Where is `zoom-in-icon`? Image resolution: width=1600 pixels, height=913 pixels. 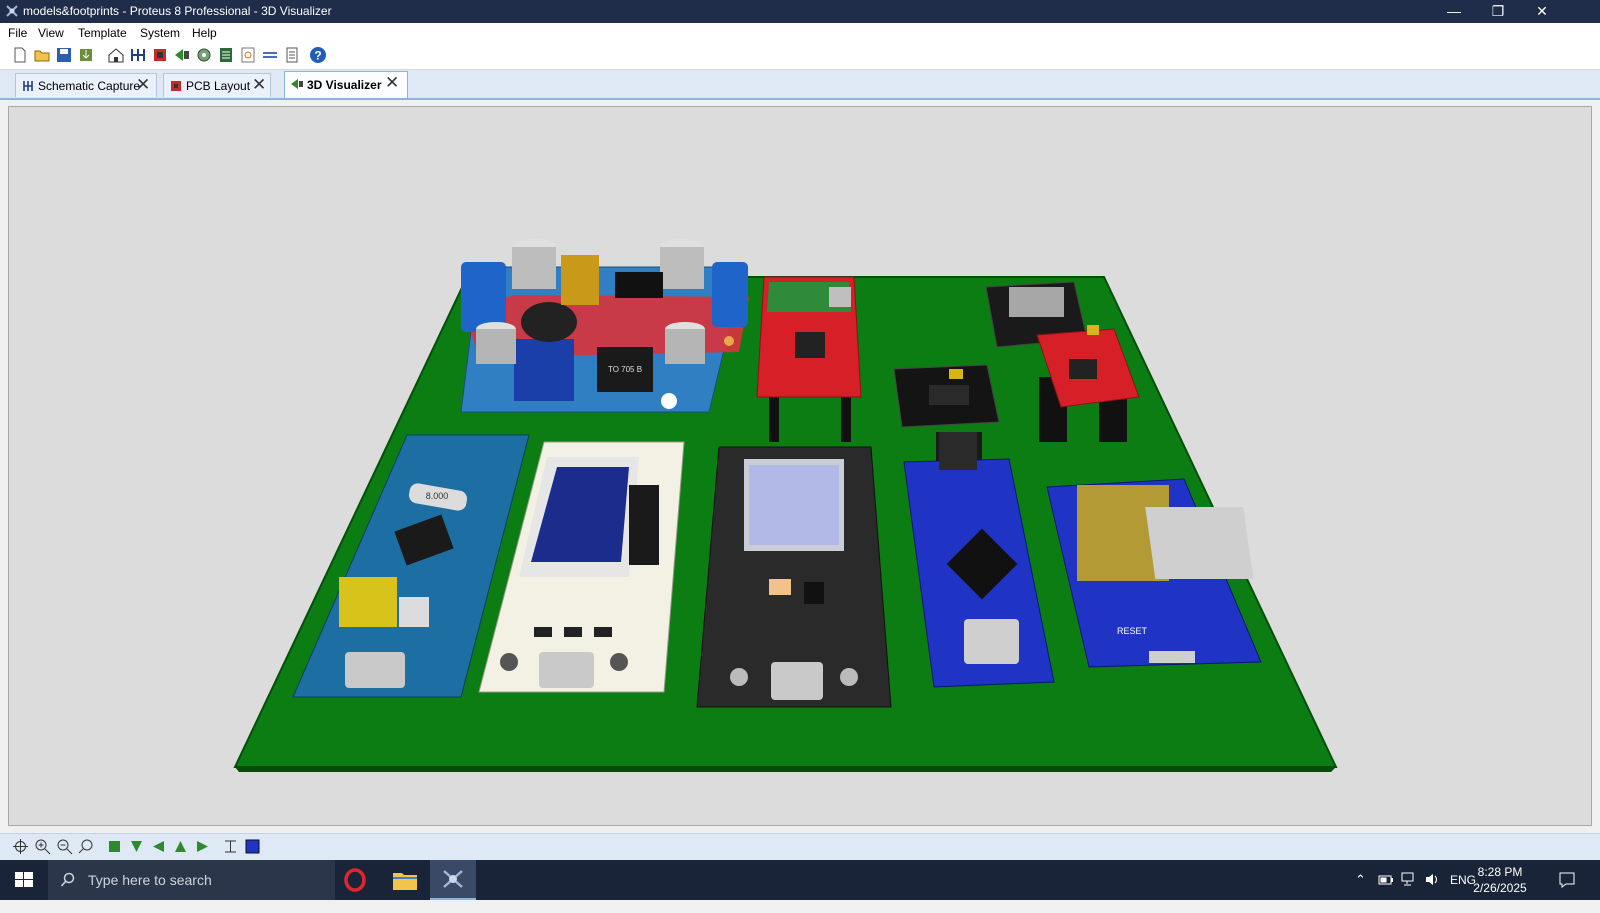 zoom-in-icon is located at coordinates (42, 846).